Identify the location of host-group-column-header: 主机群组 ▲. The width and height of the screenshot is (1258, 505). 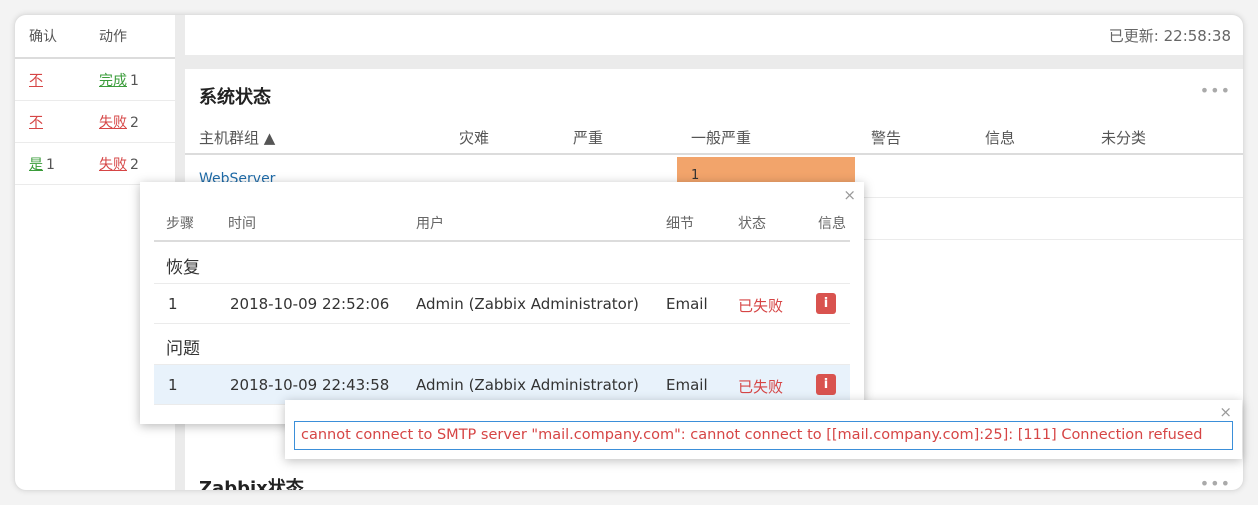
(237, 137).